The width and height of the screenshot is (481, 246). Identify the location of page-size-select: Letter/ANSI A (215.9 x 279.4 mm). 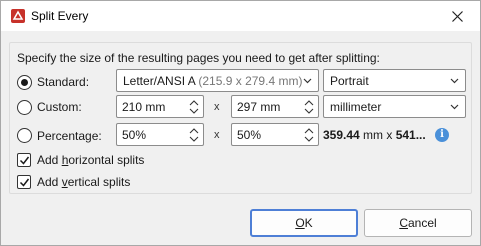
(217, 80).